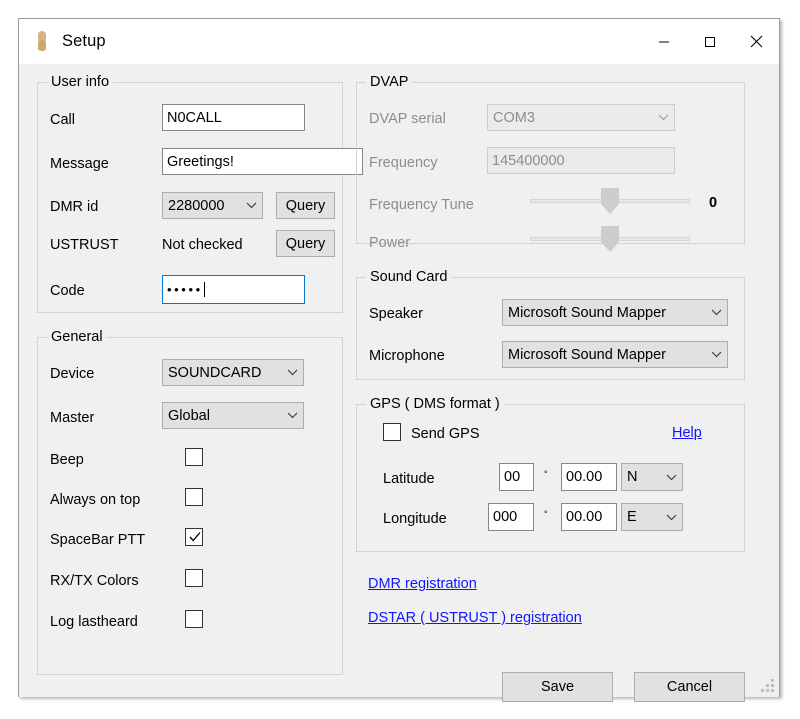 The height and width of the screenshot is (719, 800). Describe the element at coordinates (475, 618) in the screenshot. I see `dstar-registration-link: DSTAR ( USTRUST ) registration` at that location.